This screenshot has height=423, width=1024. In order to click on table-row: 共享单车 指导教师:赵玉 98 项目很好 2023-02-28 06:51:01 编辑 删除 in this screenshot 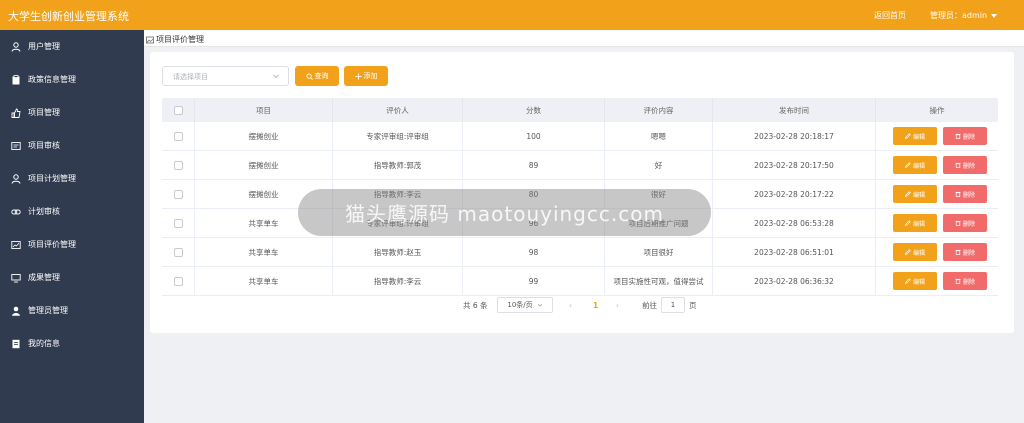, I will do `click(580, 252)`.